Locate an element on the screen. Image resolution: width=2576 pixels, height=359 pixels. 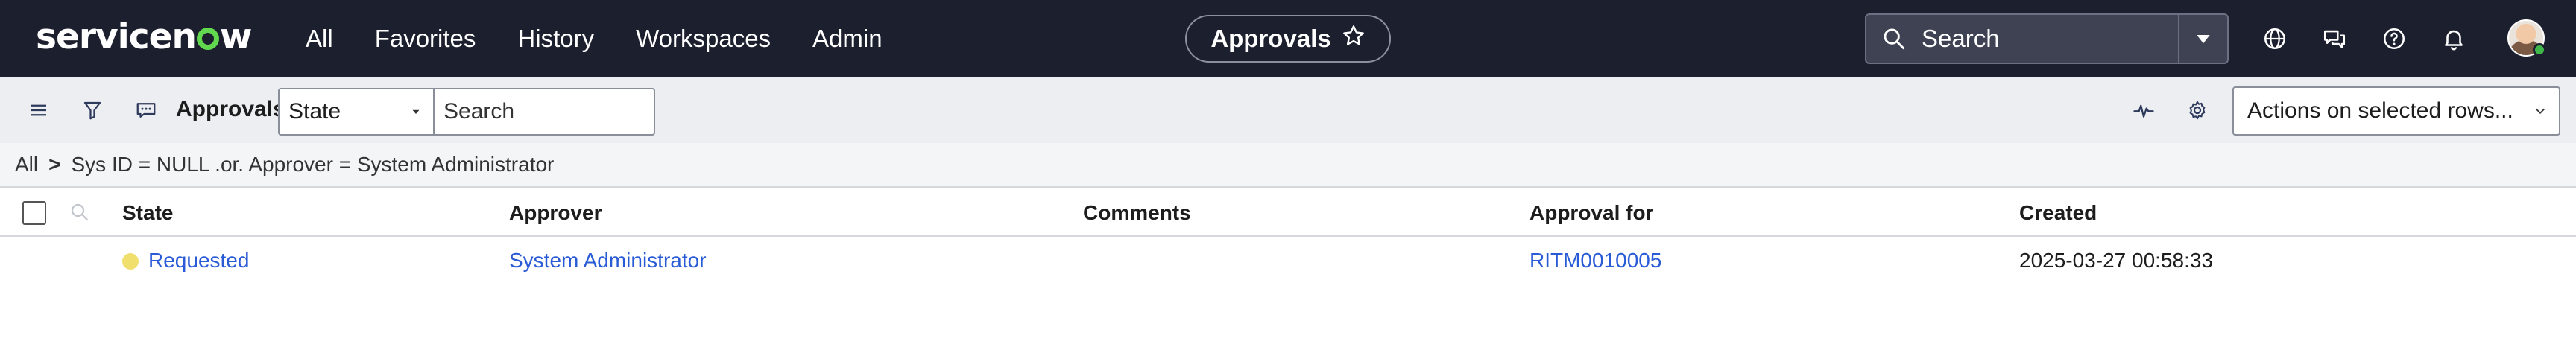
main-menu: All Favorites History Workspaces Admin is located at coordinates (615, 38).